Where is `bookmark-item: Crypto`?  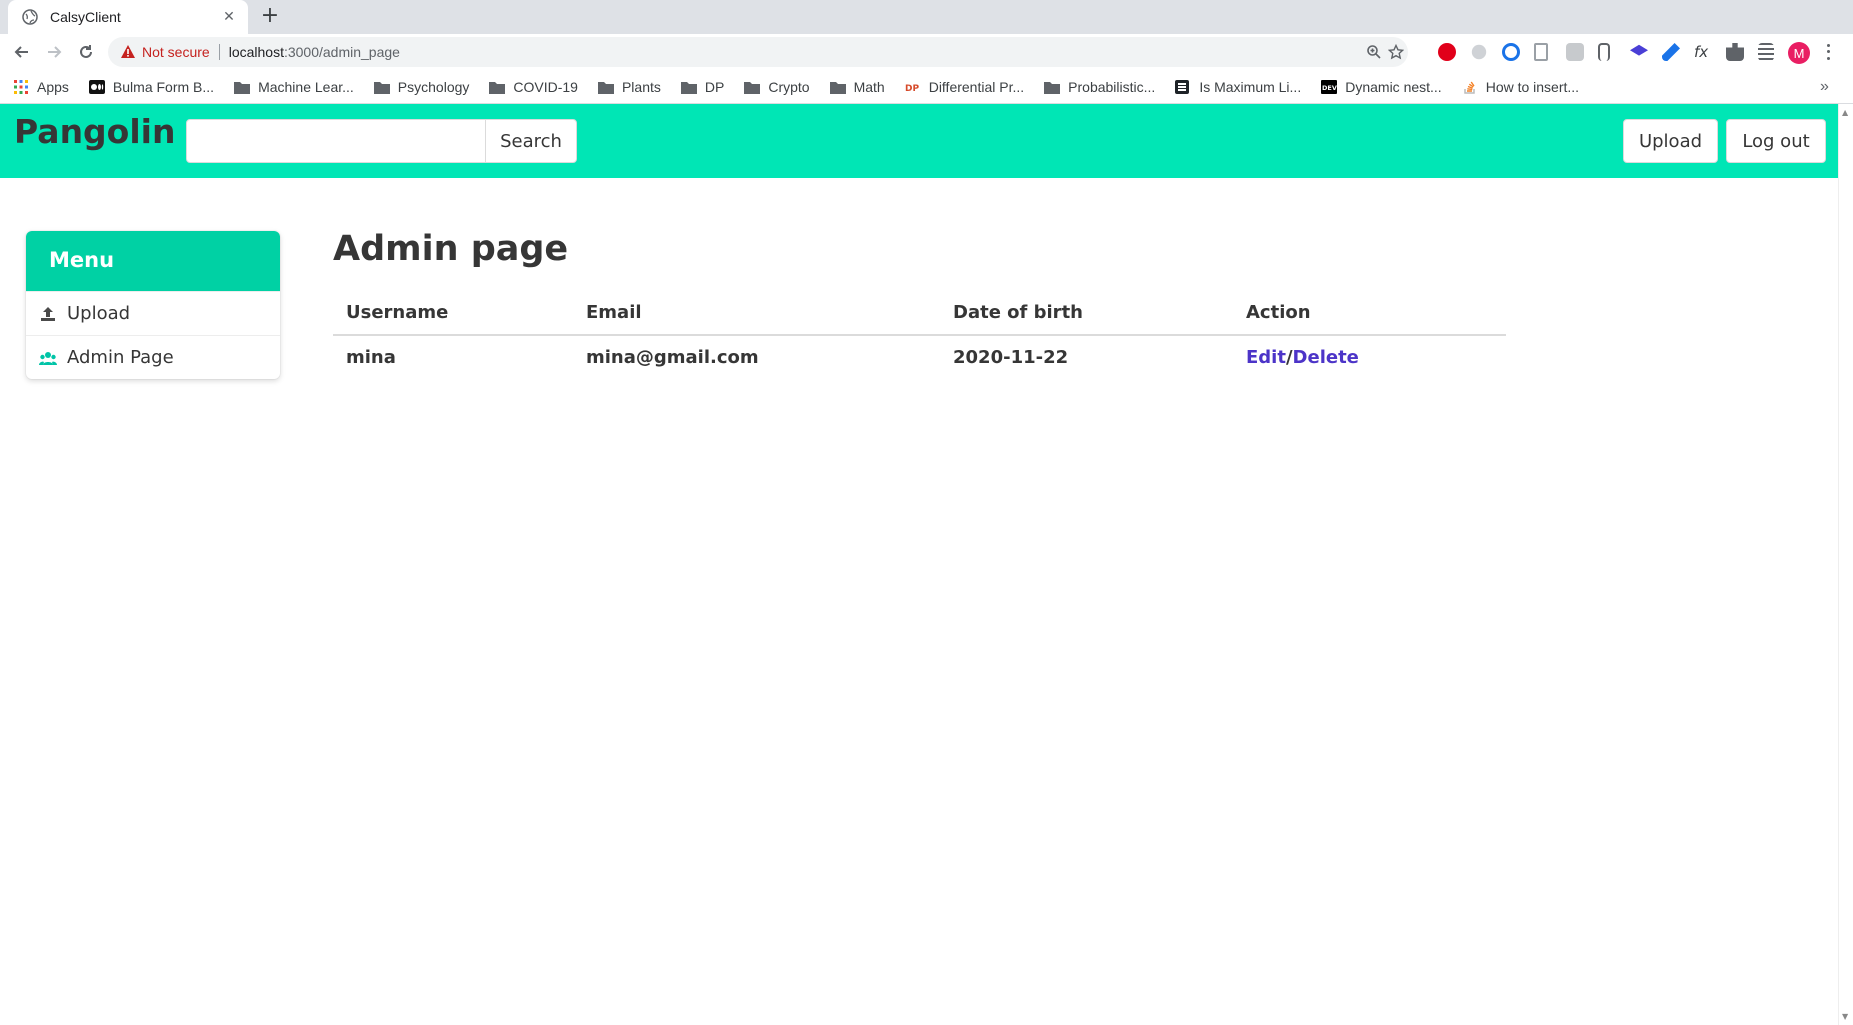 bookmark-item: Crypto is located at coordinates (777, 86).